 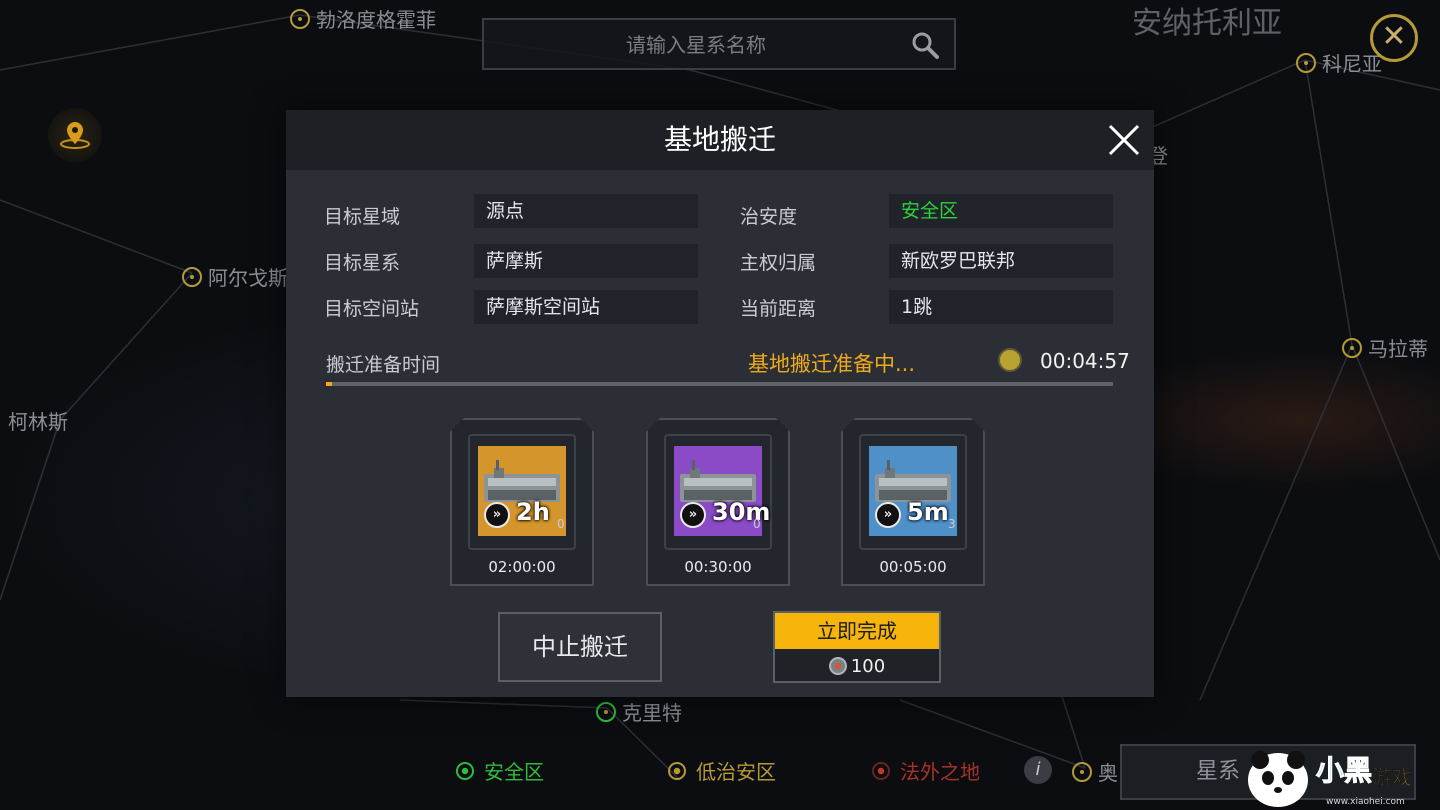 What do you see at coordinates (868, 666) in the screenshot?
I see `cost-amount: 100` at bounding box center [868, 666].